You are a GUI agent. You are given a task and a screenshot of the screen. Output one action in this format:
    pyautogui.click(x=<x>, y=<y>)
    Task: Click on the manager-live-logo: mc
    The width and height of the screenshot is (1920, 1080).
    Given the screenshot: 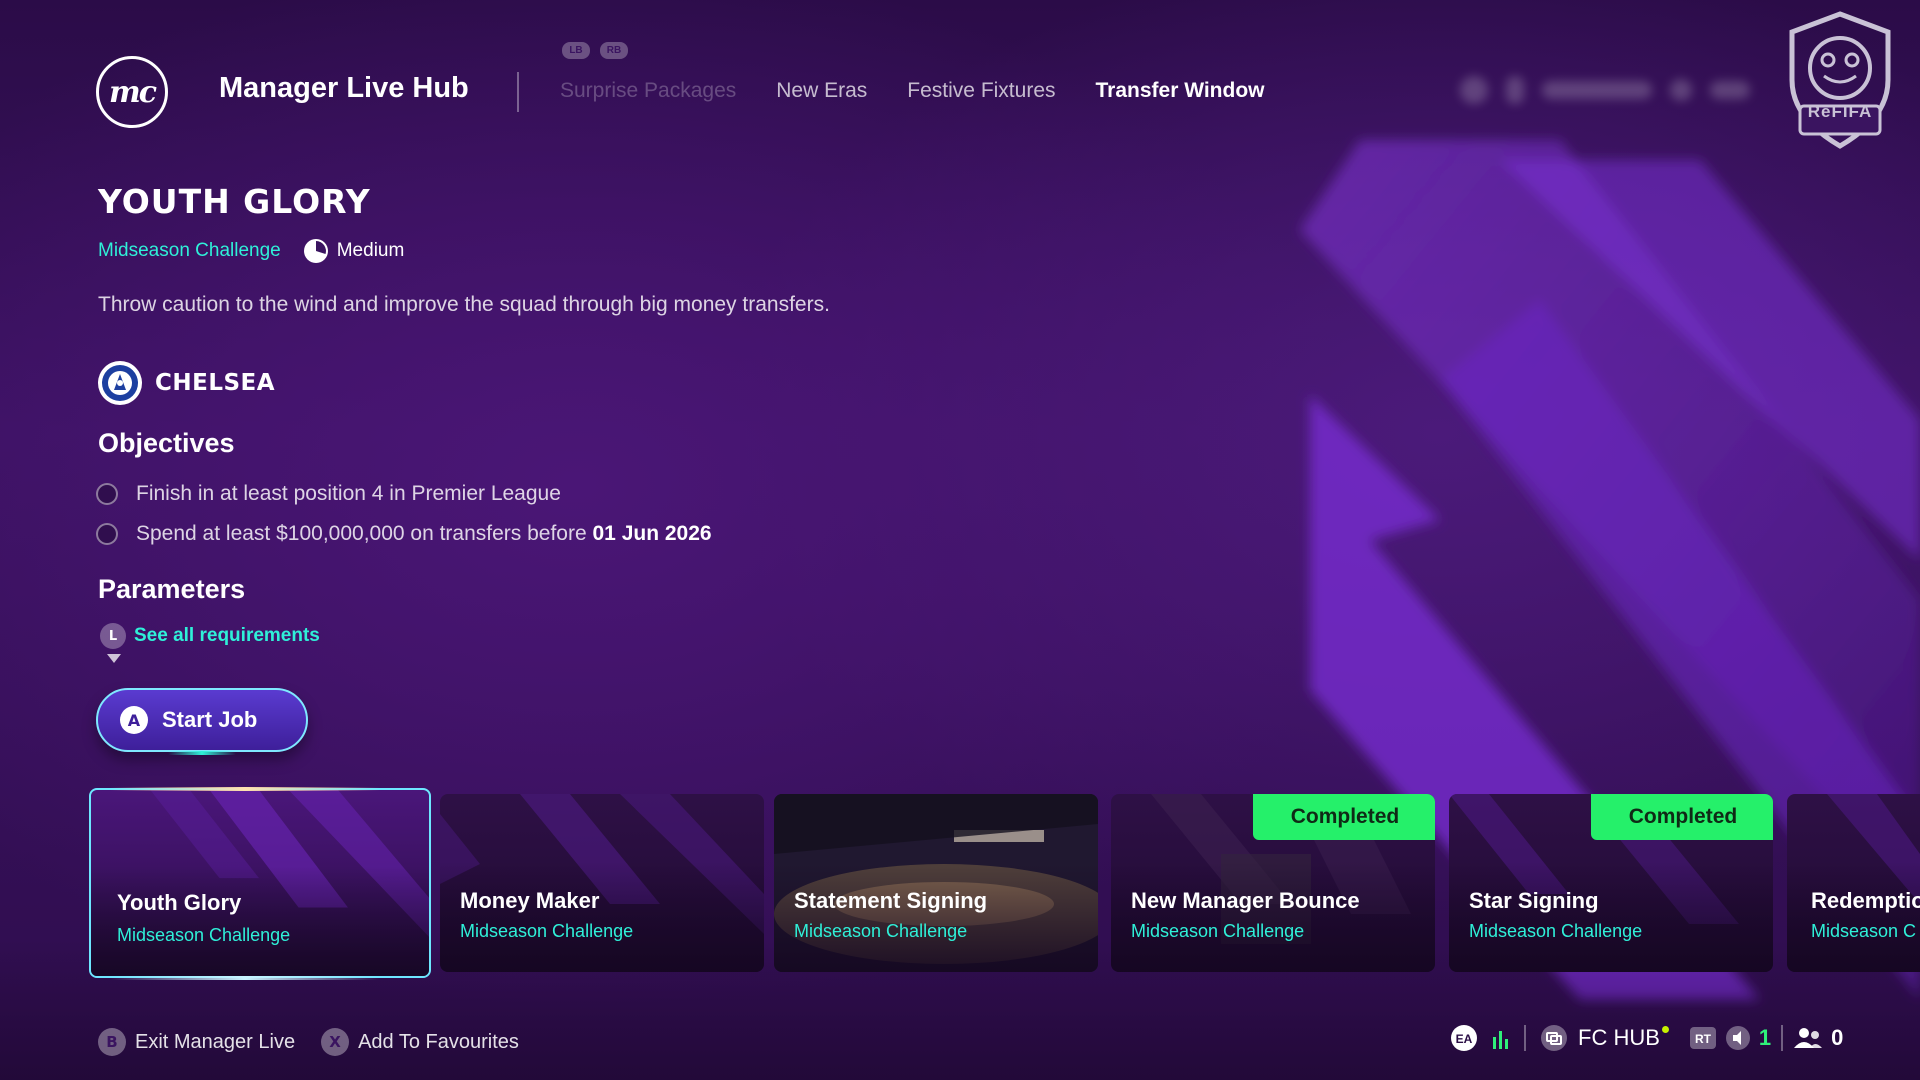 What is the action you would take?
    pyautogui.click(x=132, y=92)
    